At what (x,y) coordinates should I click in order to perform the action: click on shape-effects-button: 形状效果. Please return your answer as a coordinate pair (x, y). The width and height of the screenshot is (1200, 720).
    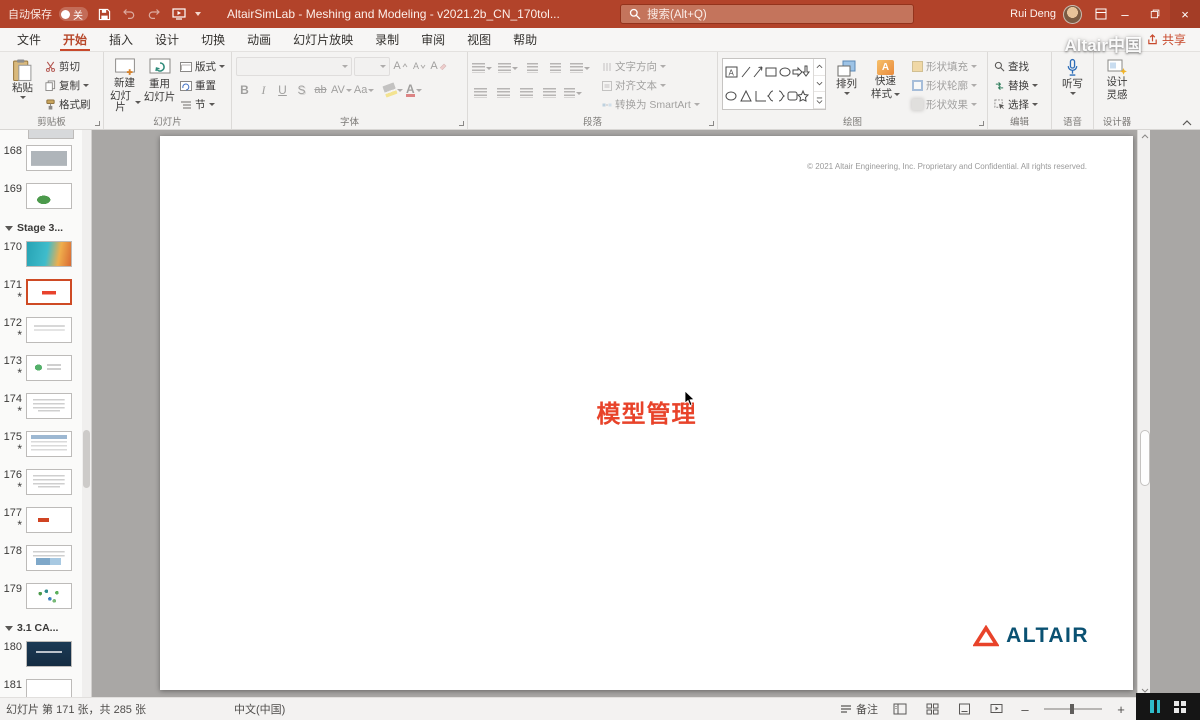
    Looking at the image, I should click on (944, 104).